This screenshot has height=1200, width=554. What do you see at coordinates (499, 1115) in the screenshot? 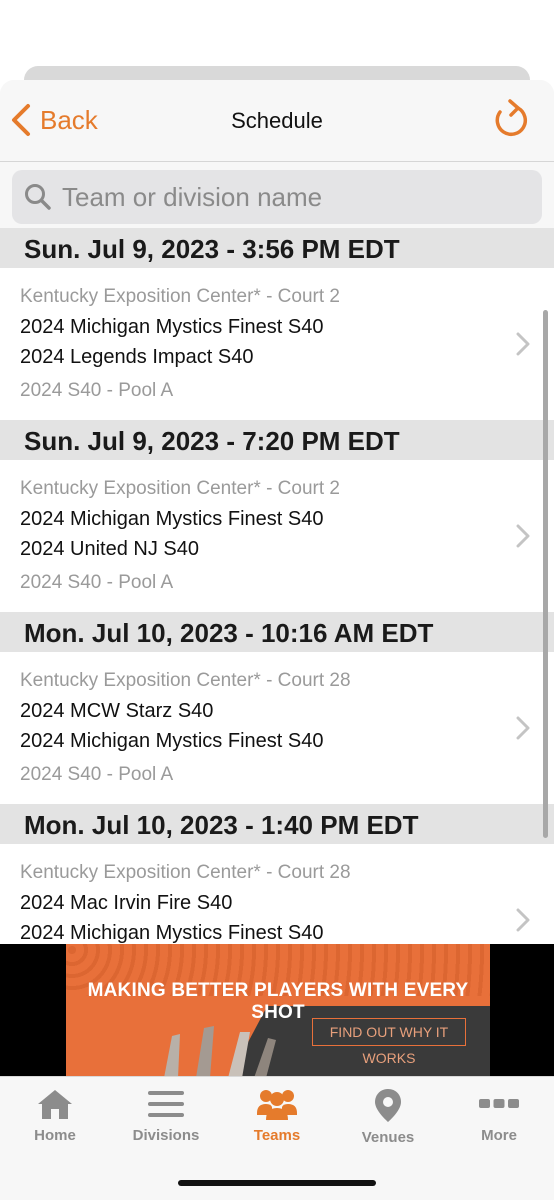
I see `tab-more: More` at bounding box center [499, 1115].